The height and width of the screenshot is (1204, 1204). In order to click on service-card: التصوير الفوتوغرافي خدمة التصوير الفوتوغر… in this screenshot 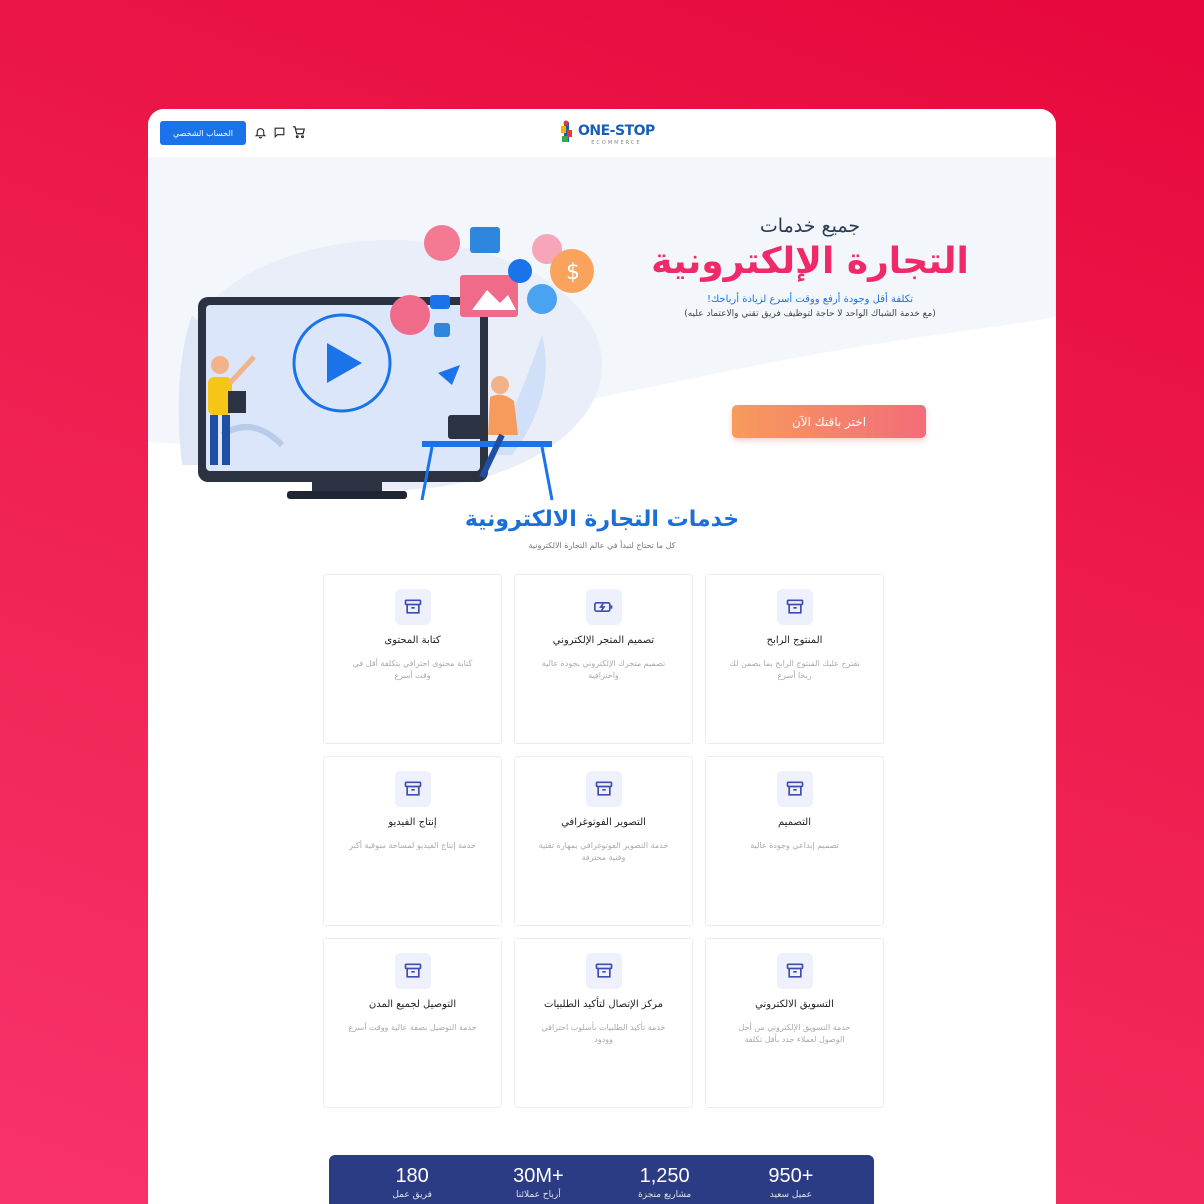, I will do `click(603, 841)`.